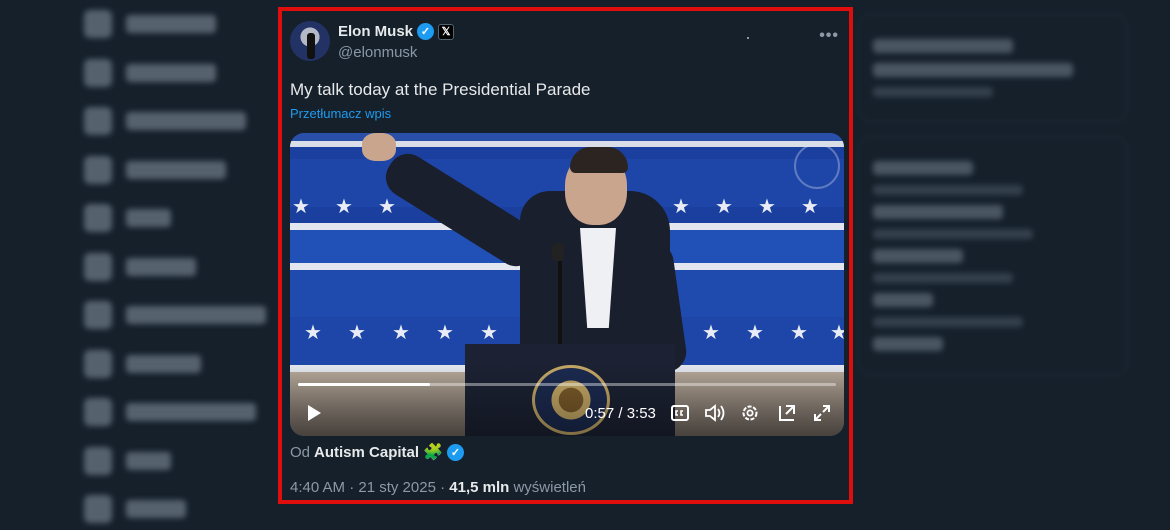 The image size is (1170, 530). I want to click on author-row: Elon Musk ✓ 𝕏, so click(396, 31).